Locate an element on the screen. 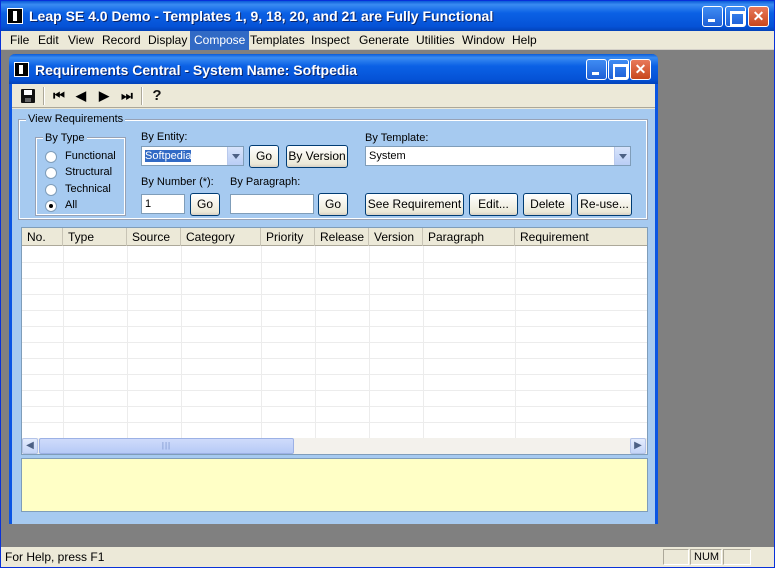 This screenshot has height=568, width=775. column-header-requirement: Requirement is located at coordinates (581, 237).